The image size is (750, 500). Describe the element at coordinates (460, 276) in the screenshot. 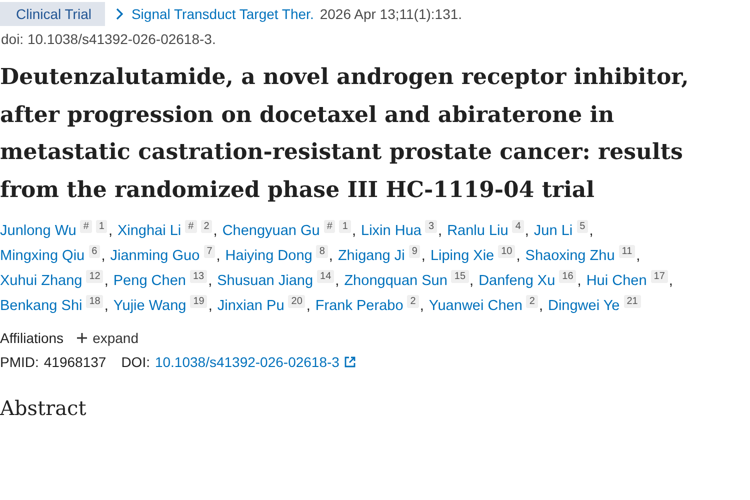

I see `affiliation-marker: 15` at that location.